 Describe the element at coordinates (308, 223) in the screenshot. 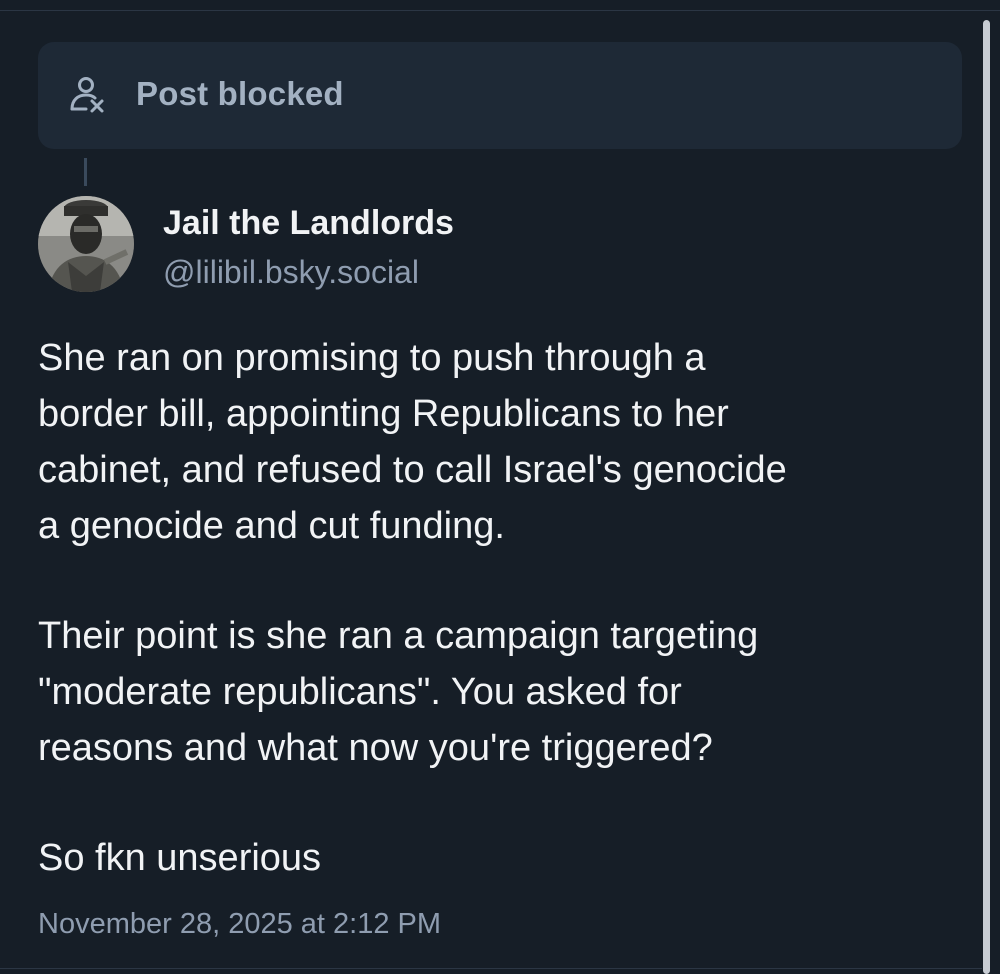

I see `author-display-name: Jail the Landlords` at that location.